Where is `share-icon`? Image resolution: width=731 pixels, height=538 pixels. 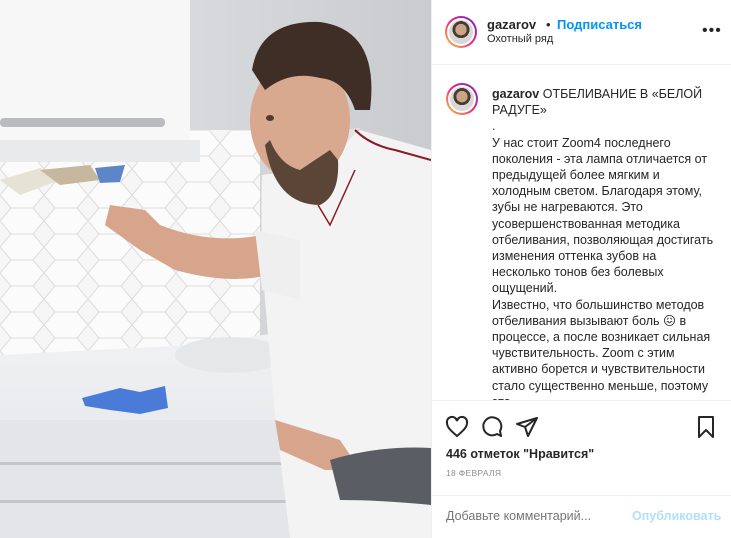 share-icon is located at coordinates (527, 429).